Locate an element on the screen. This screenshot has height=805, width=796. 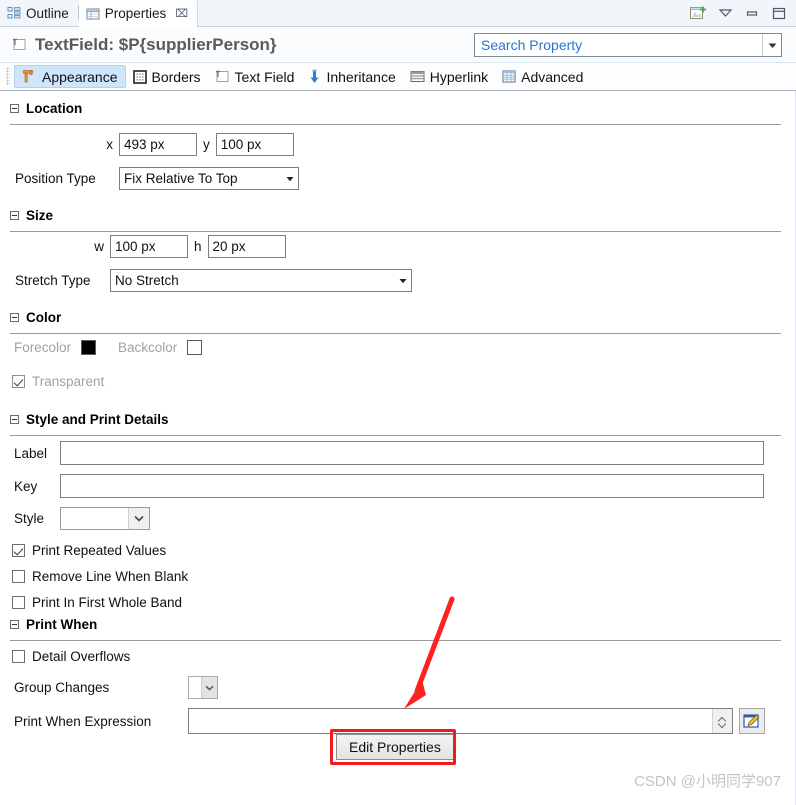
page-title: TextField: $P{supplierPerson} is located at coordinates (156, 44).